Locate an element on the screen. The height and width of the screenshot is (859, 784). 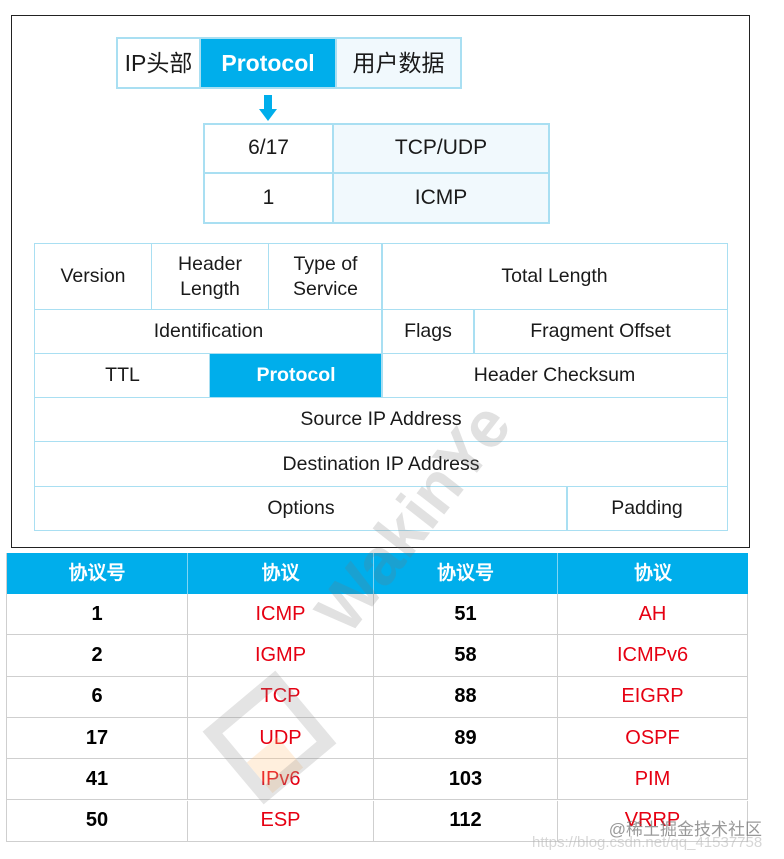
field-flags: Flags is located at coordinates (428, 331).